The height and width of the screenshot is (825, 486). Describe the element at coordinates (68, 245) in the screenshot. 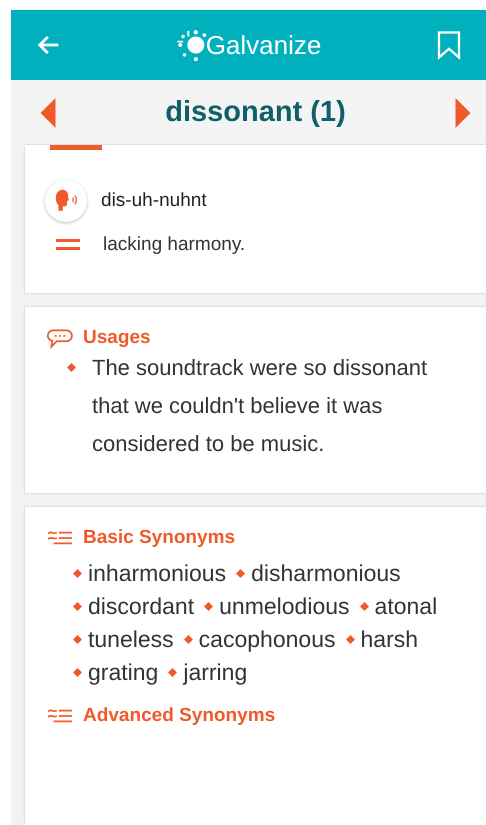

I see `equals-icon` at that location.